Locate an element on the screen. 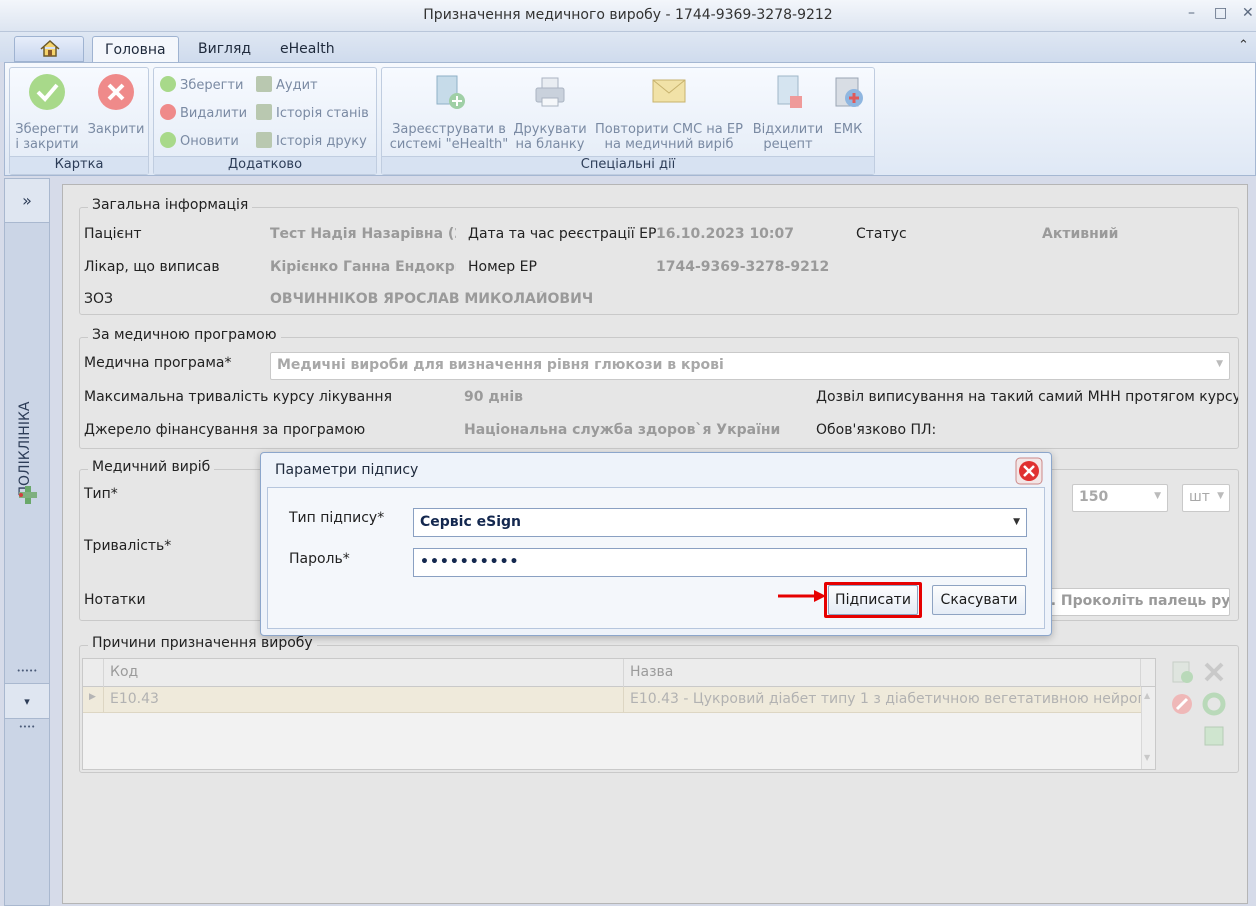  refresh-button: Оновити is located at coordinates (199, 140).